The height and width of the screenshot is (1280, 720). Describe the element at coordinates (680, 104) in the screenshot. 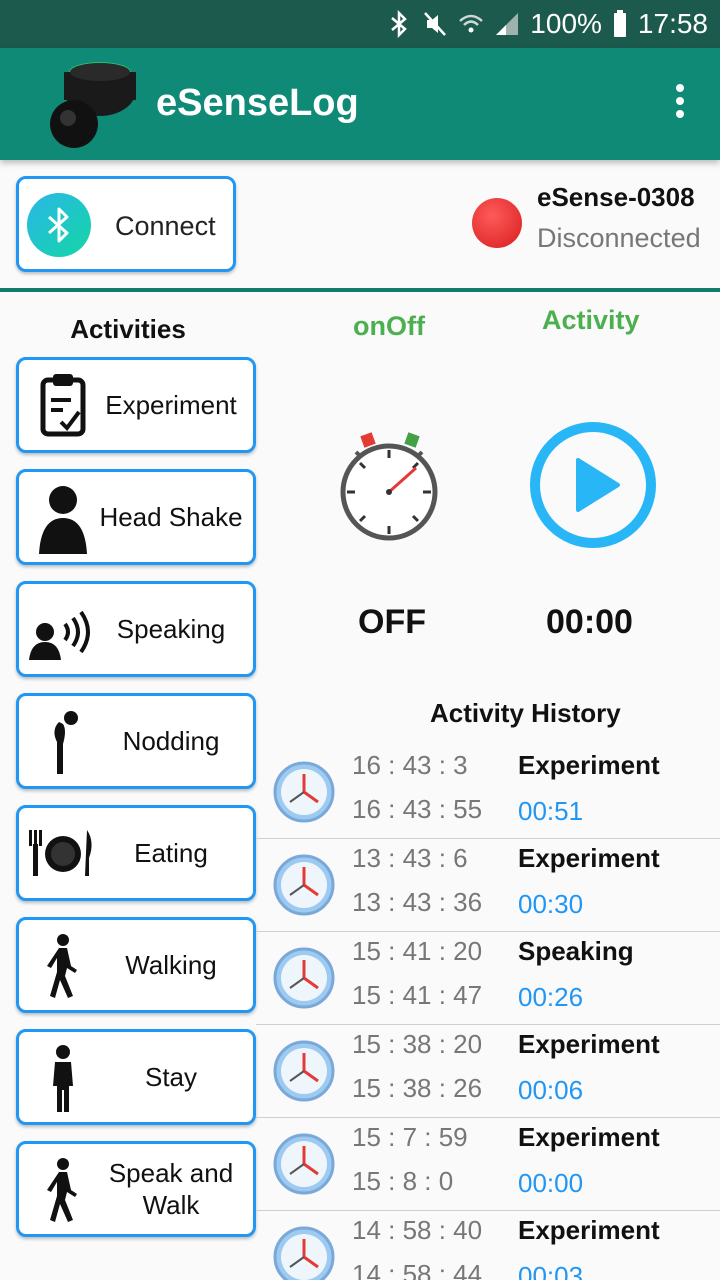

I see `more-vert-icon` at that location.